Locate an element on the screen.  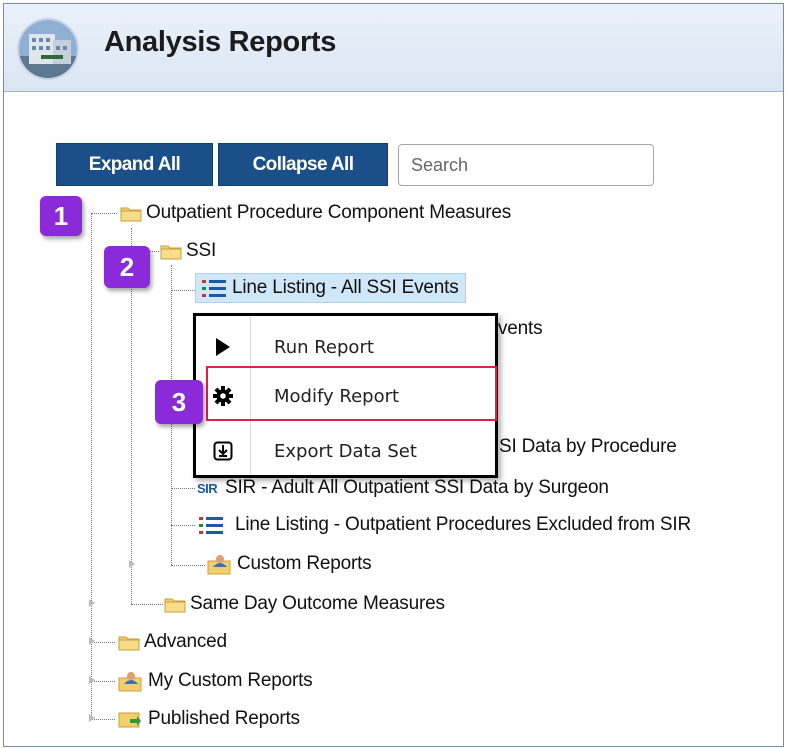
tree-node-line-listing-all-ssi: Line Listing - All SSI Events is located at coordinates (330, 288).